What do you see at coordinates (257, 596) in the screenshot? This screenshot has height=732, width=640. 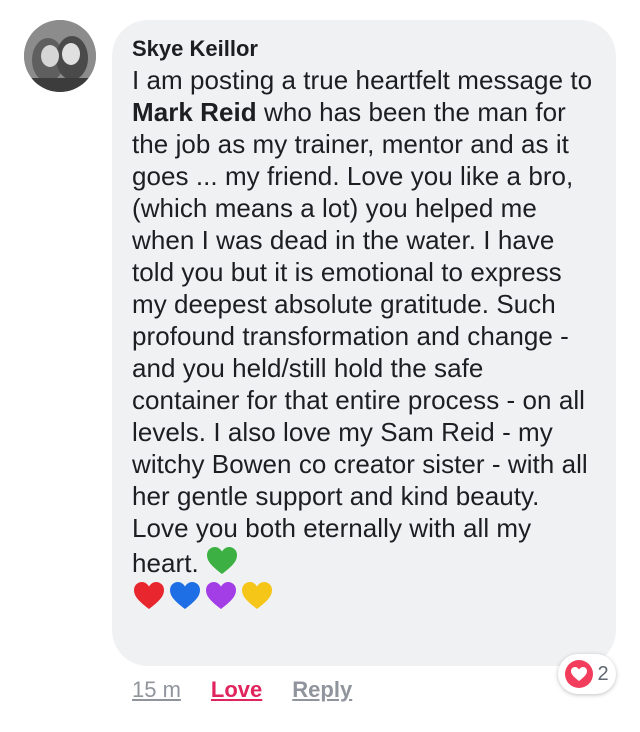 I see `yellow-heart-icon` at bounding box center [257, 596].